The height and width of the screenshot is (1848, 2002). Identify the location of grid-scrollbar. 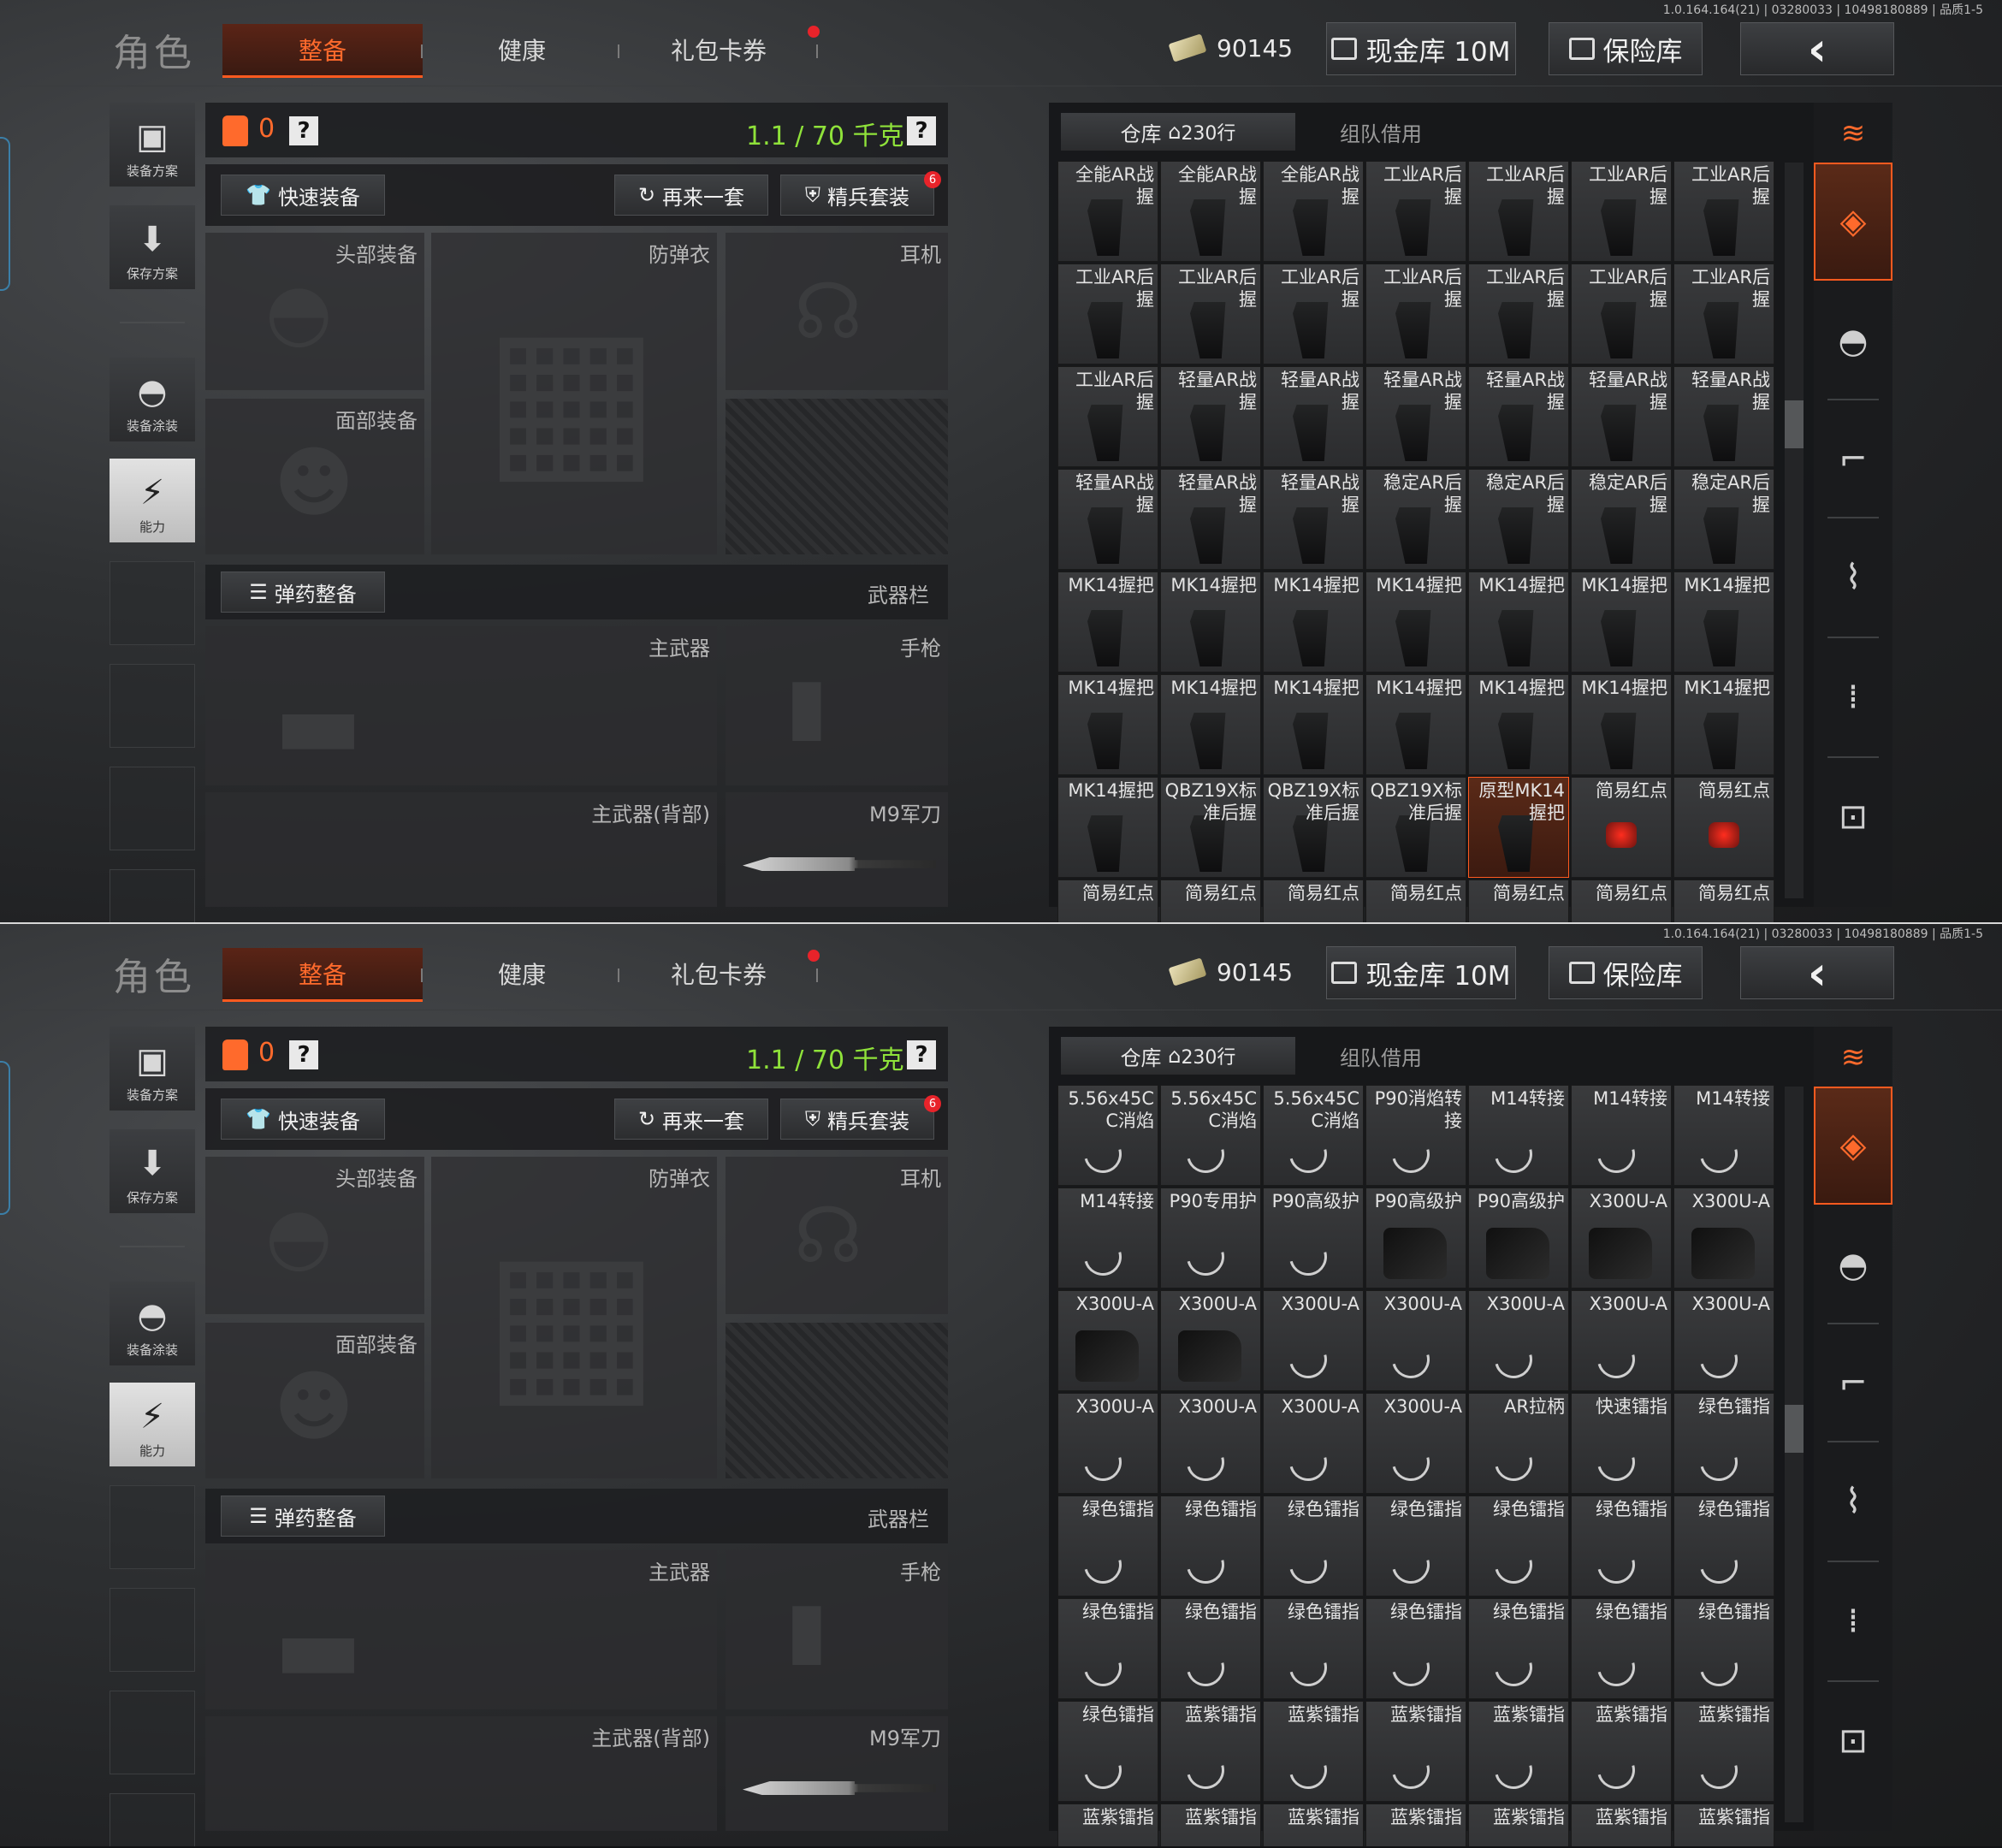
(1794, 530).